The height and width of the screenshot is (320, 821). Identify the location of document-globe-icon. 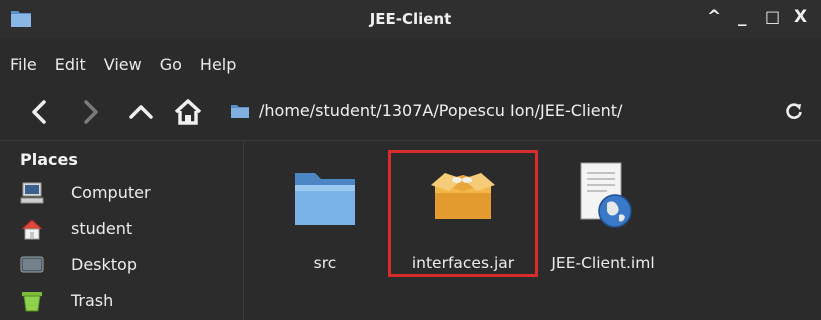
(606, 195).